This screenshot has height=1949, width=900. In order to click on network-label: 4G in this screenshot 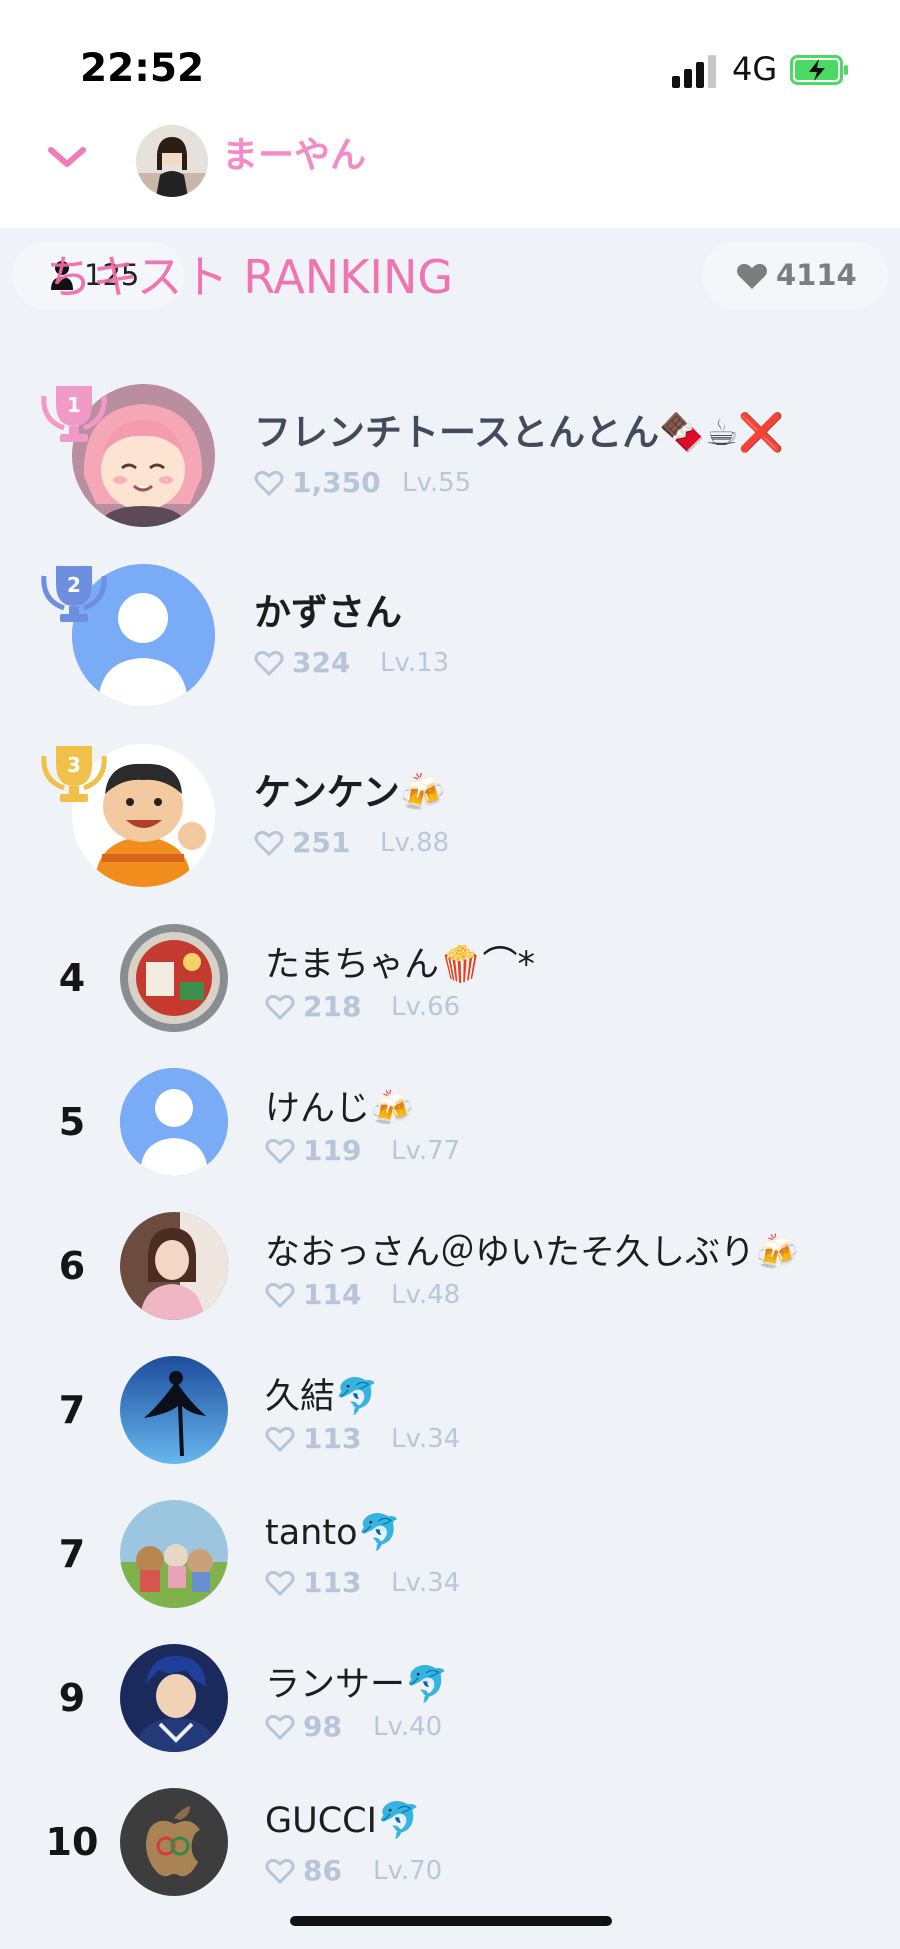, I will do `click(755, 69)`.